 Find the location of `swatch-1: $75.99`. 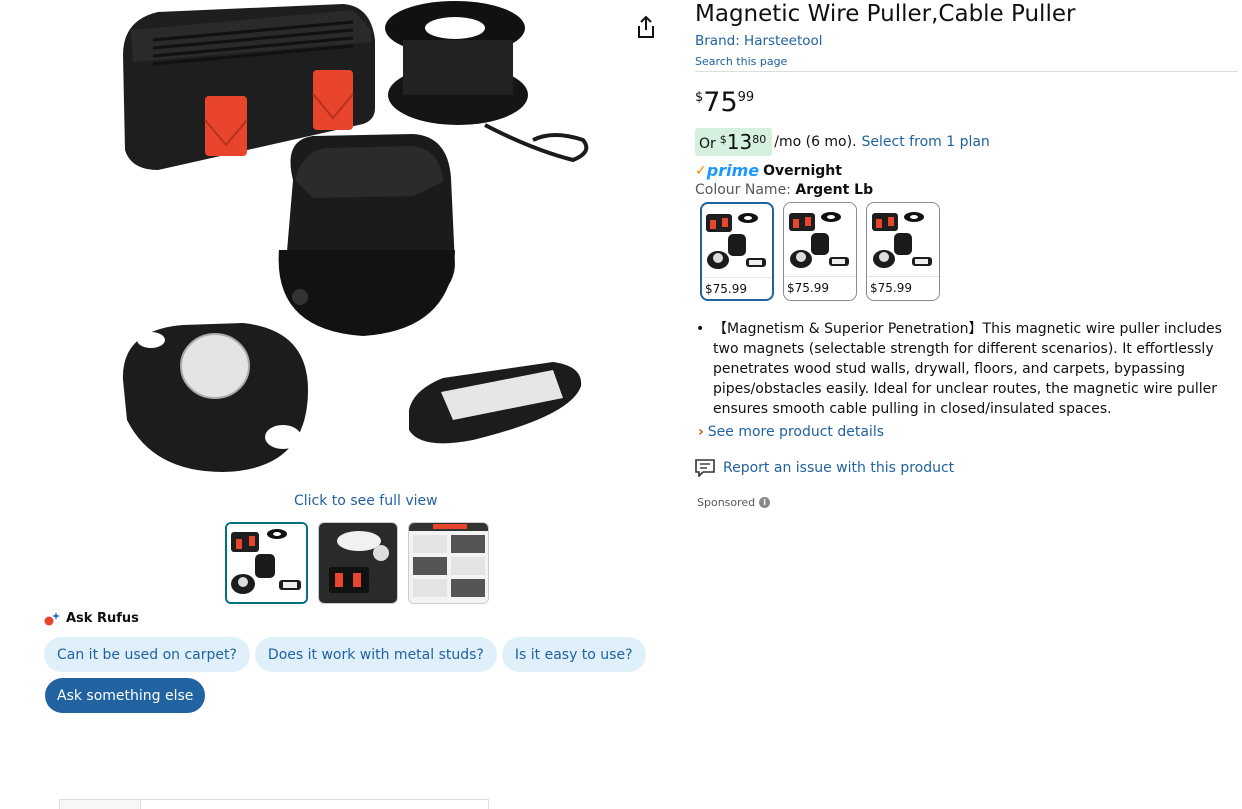

swatch-1: $75.99 is located at coordinates (737, 251).